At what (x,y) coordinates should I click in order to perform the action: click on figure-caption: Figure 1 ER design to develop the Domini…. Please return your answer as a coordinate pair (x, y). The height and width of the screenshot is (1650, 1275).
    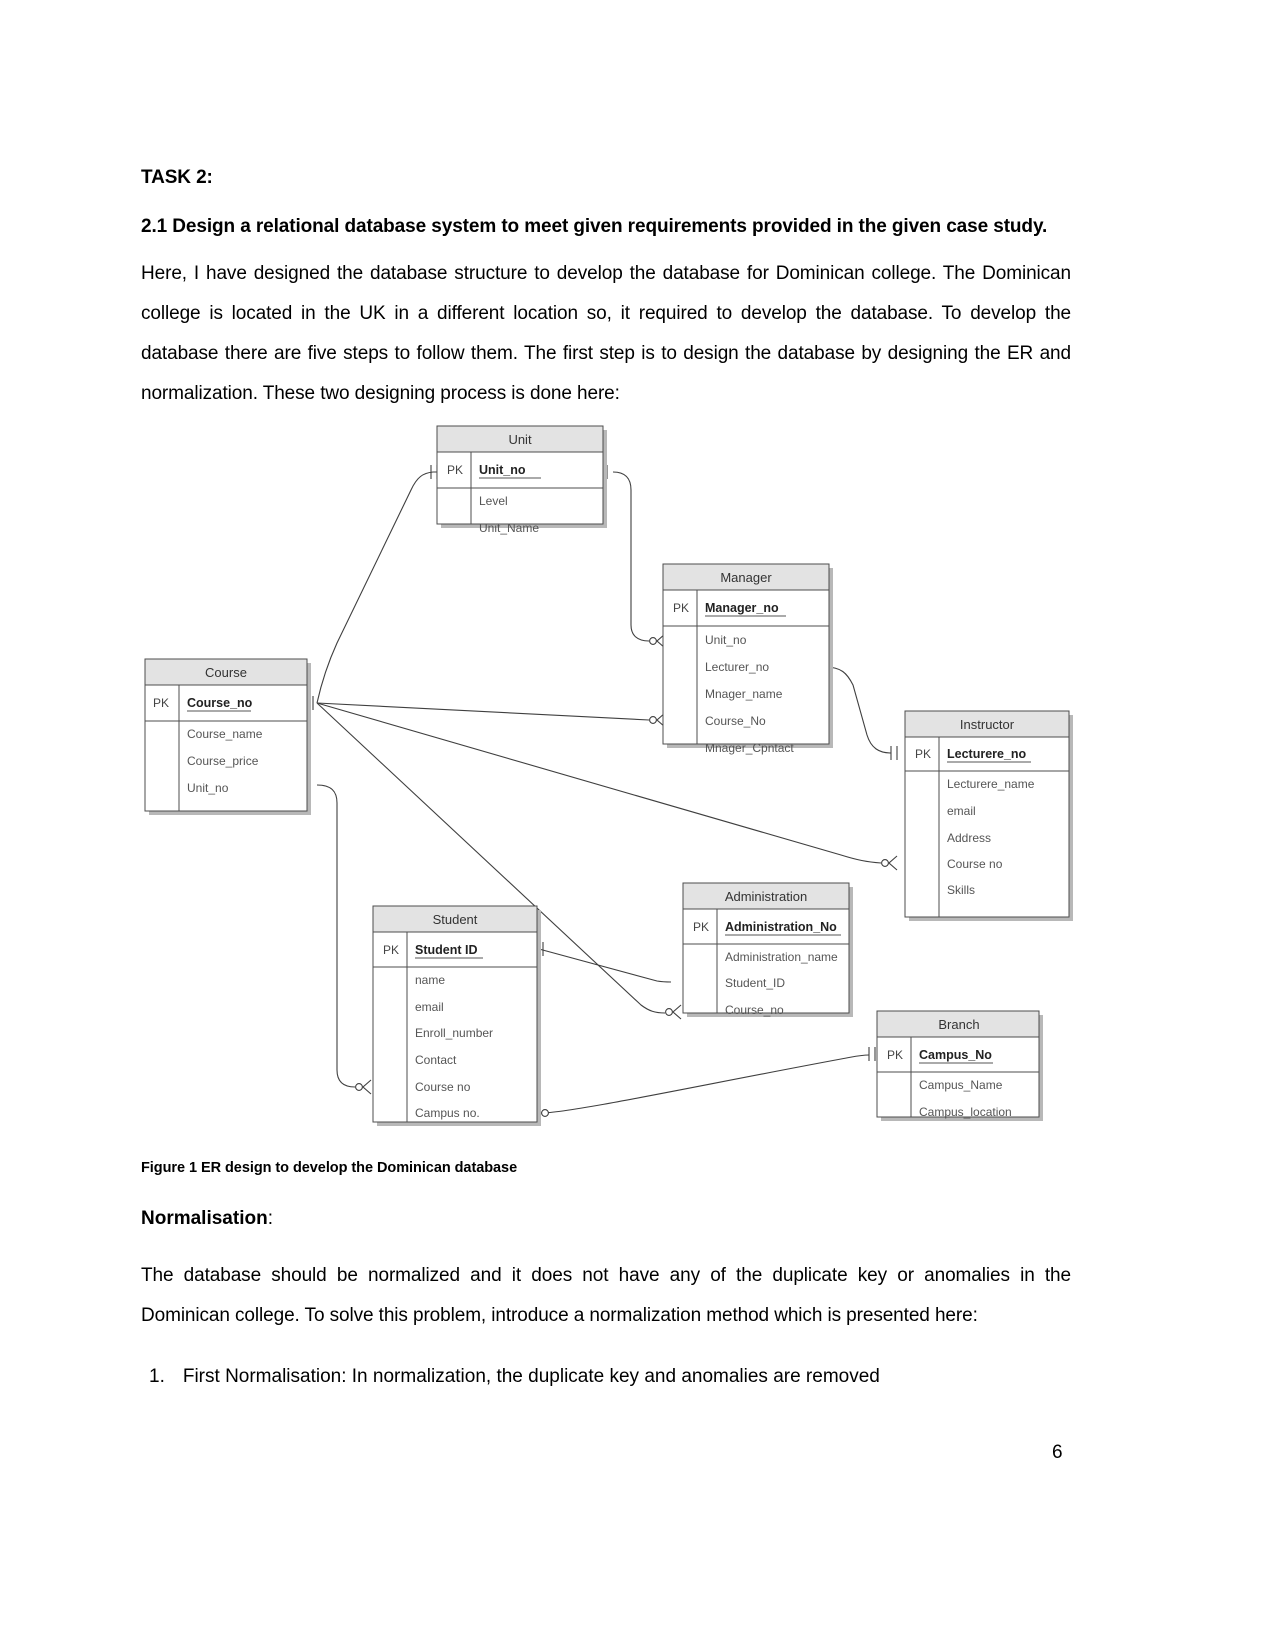
    Looking at the image, I should click on (329, 1168).